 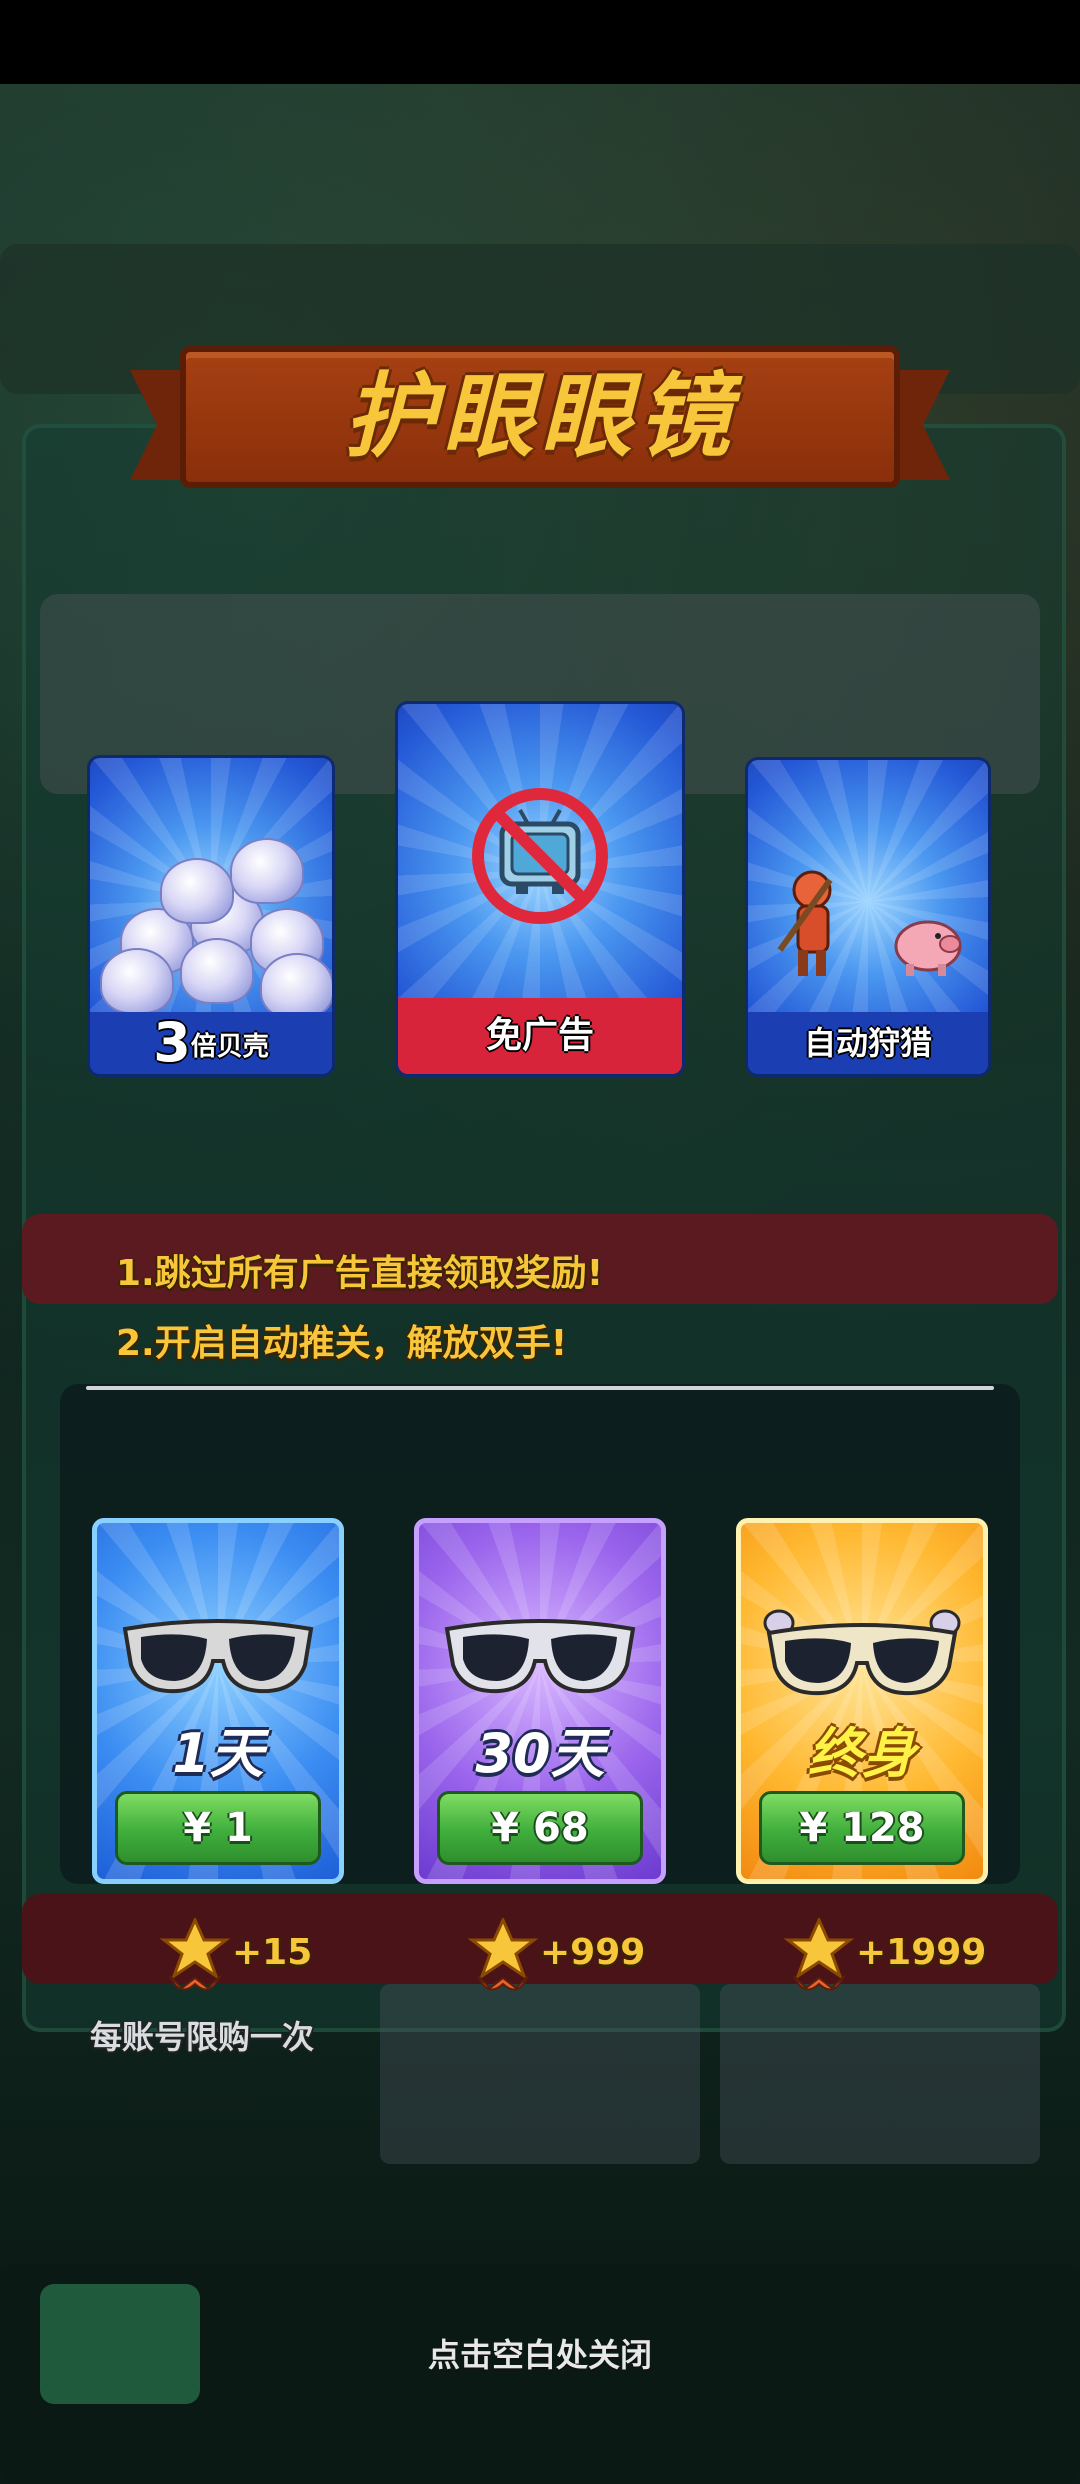 What do you see at coordinates (218, 1753) in the screenshot?
I see `package-duration: 1天` at bounding box center [218, 1753].